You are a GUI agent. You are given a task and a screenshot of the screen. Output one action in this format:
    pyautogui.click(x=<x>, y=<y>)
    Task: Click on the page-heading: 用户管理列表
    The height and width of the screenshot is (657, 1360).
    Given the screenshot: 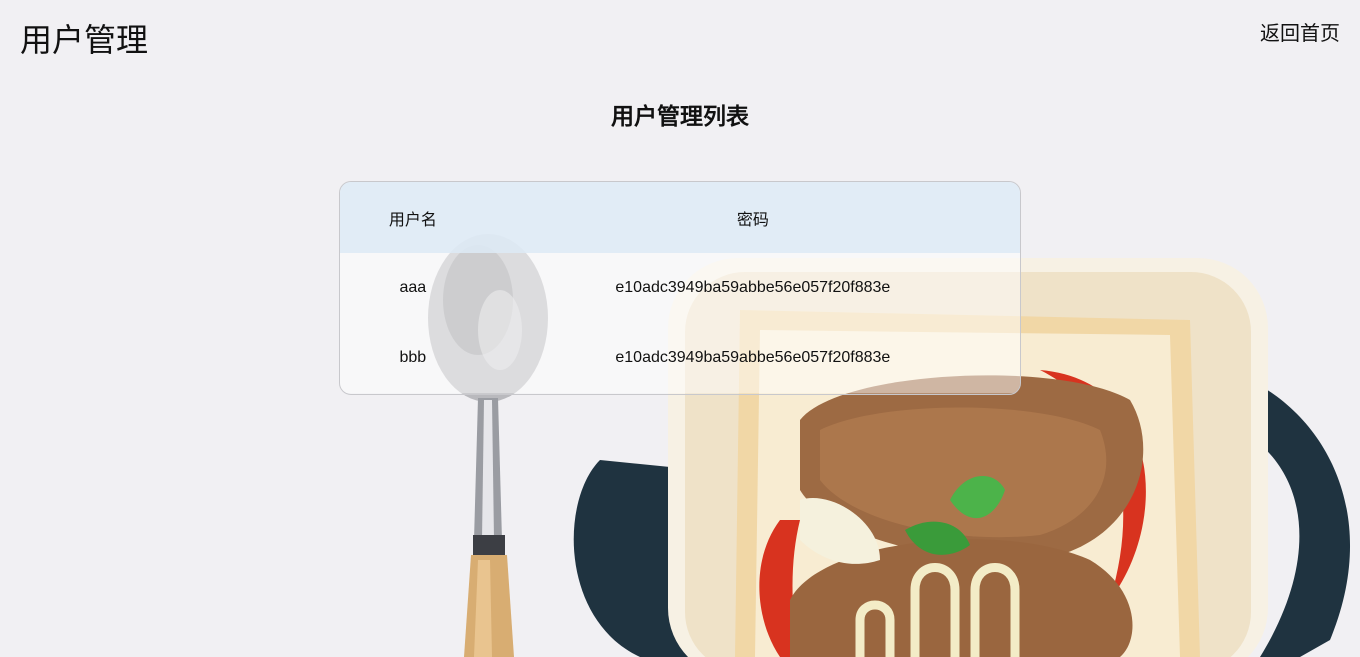 What is the action you would take?
    pyautogui.click(x=680, y=116)
    